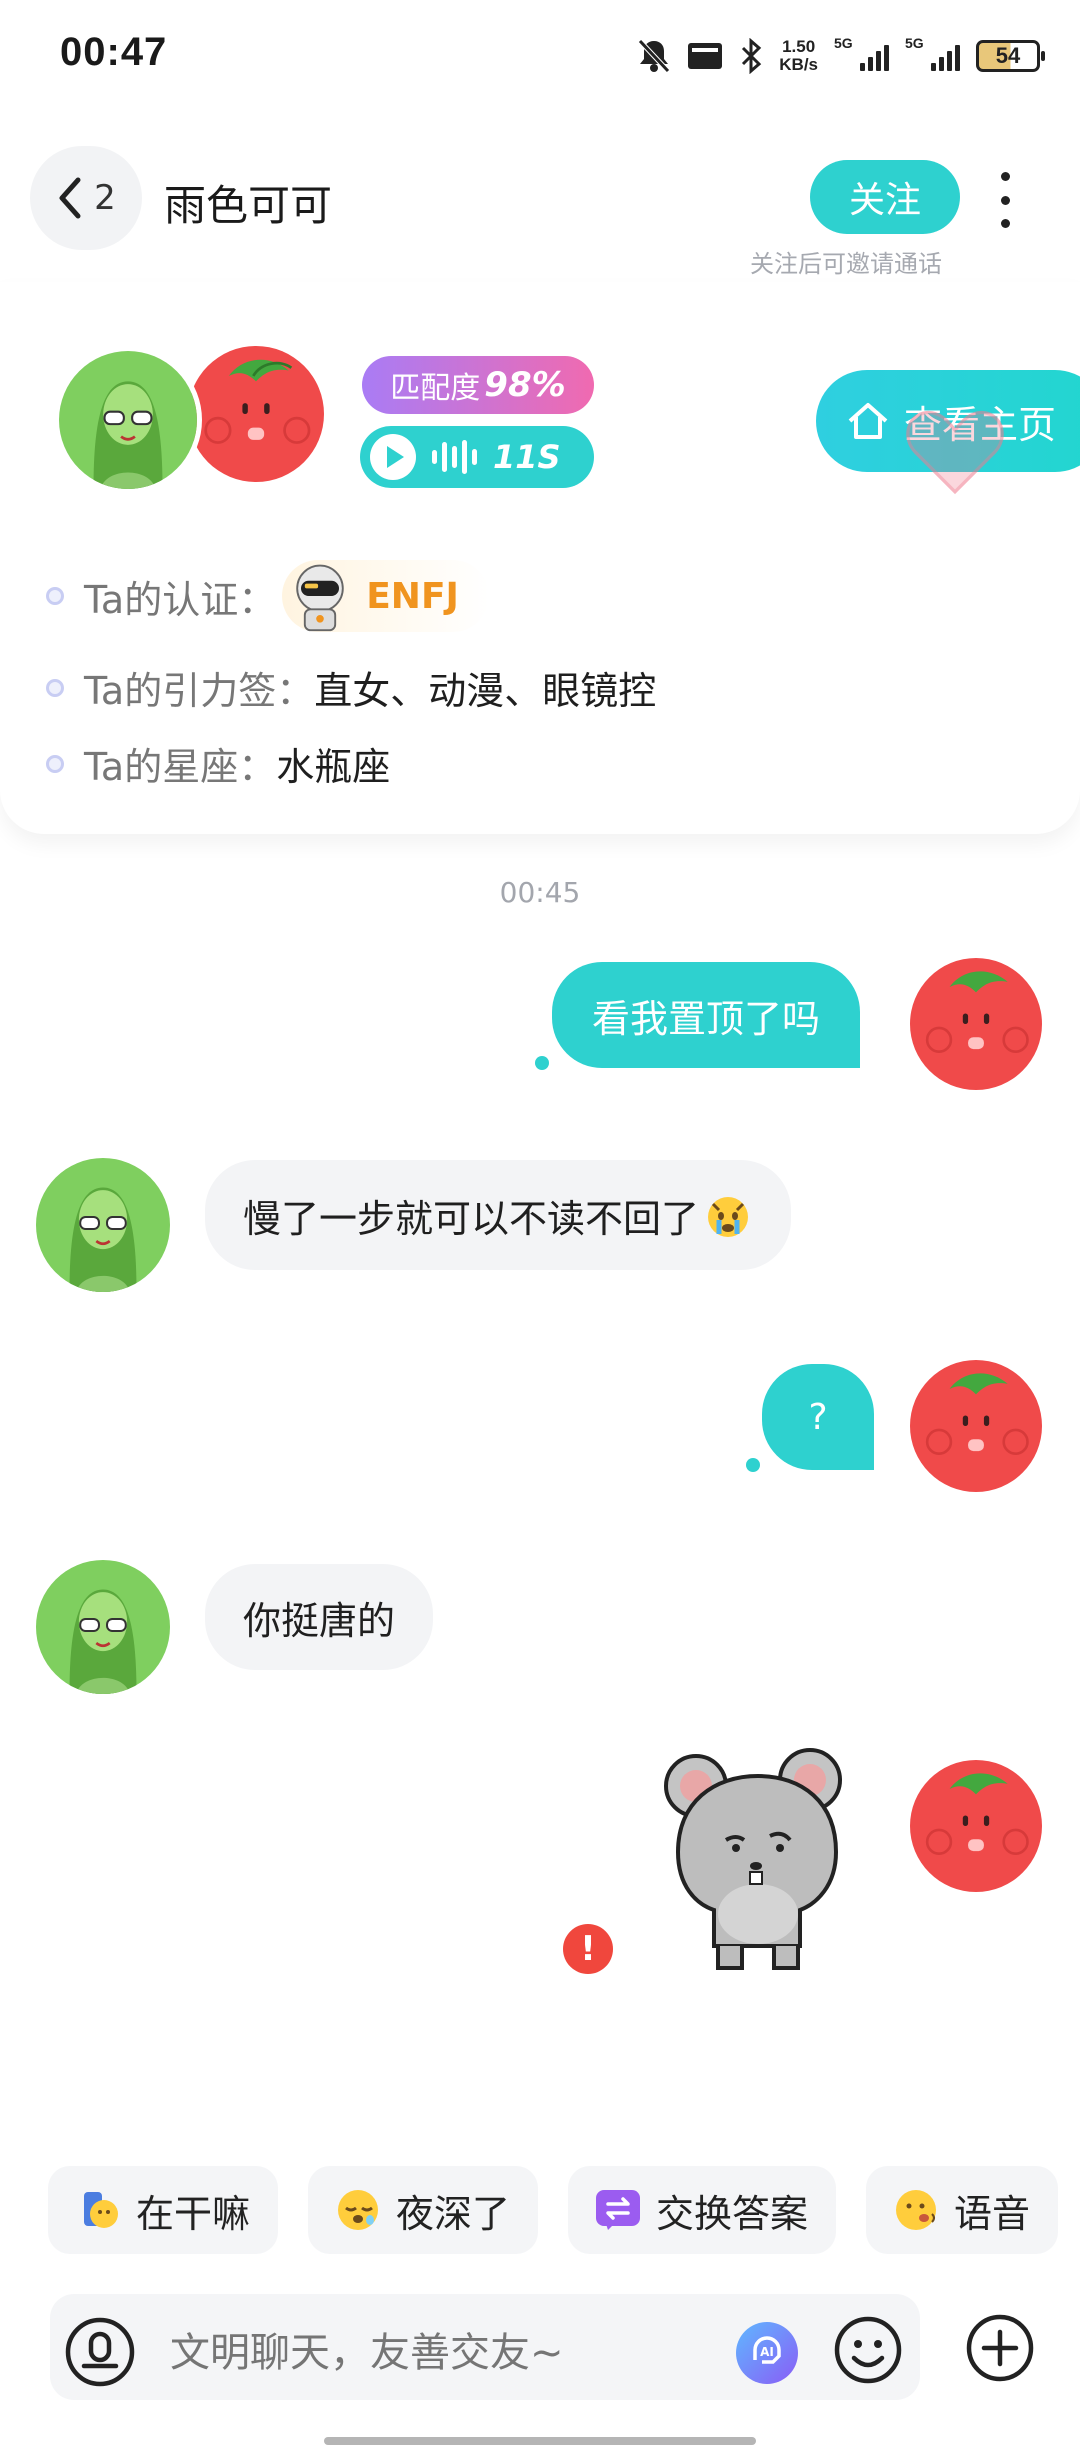  I want to click on match-badge: 匹配度 98%, so click(478, 385).